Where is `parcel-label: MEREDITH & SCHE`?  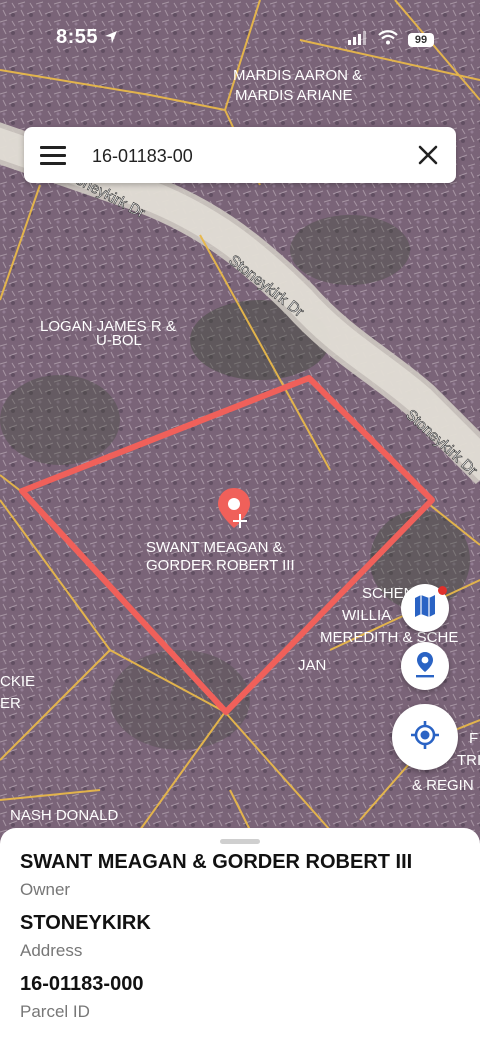
parcel-label: MEREDITH & SCHE is located at coordinates (389, 637).